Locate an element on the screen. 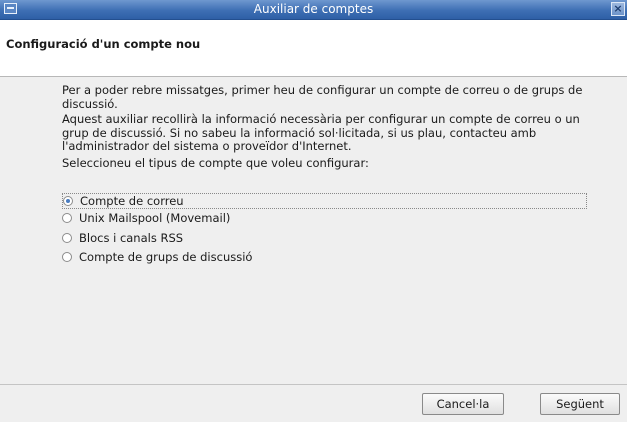 This screenshot has width=627, height=422. next-button: Següent is located at coordinates (580, 404).